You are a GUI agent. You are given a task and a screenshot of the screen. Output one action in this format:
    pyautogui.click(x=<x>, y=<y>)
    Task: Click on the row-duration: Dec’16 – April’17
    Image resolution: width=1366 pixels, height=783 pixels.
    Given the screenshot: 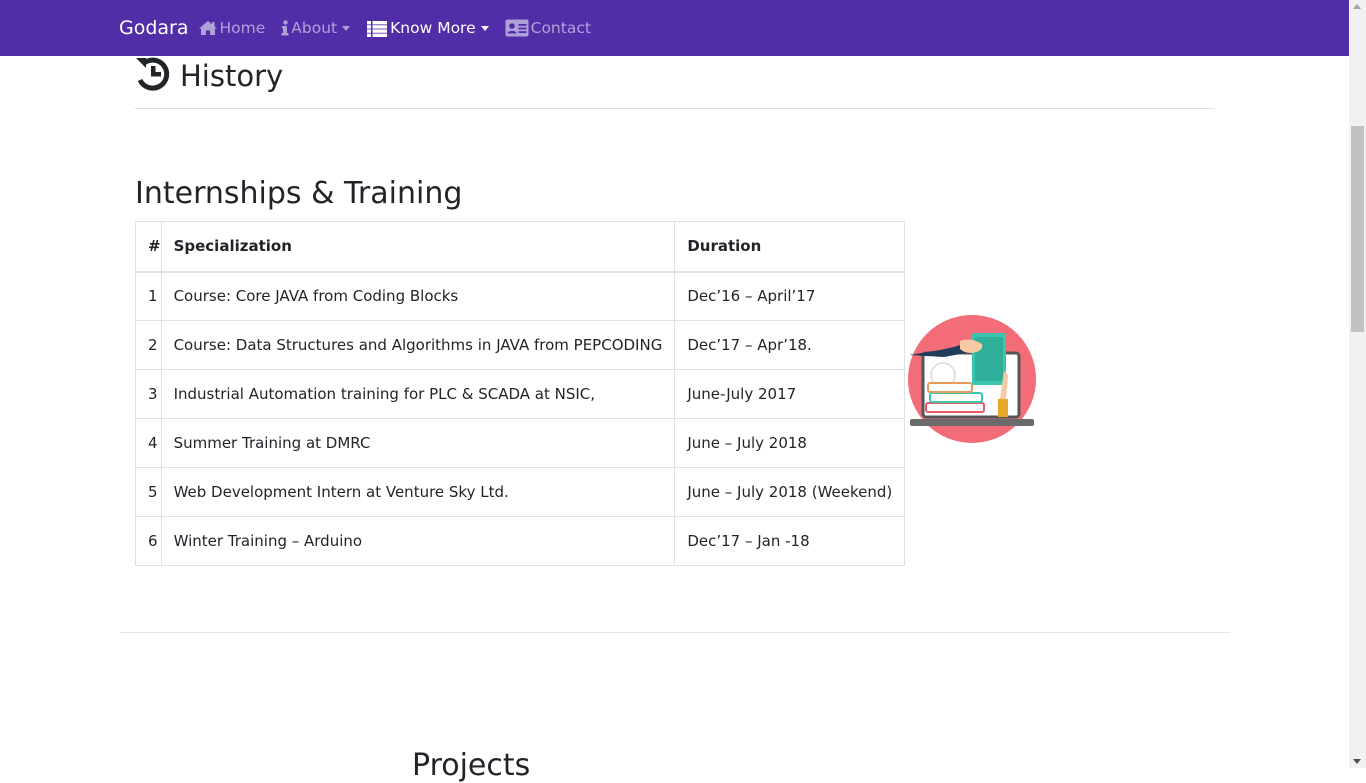 What is the action you would take?
    pyautogui.click(x=790, y=296)
    